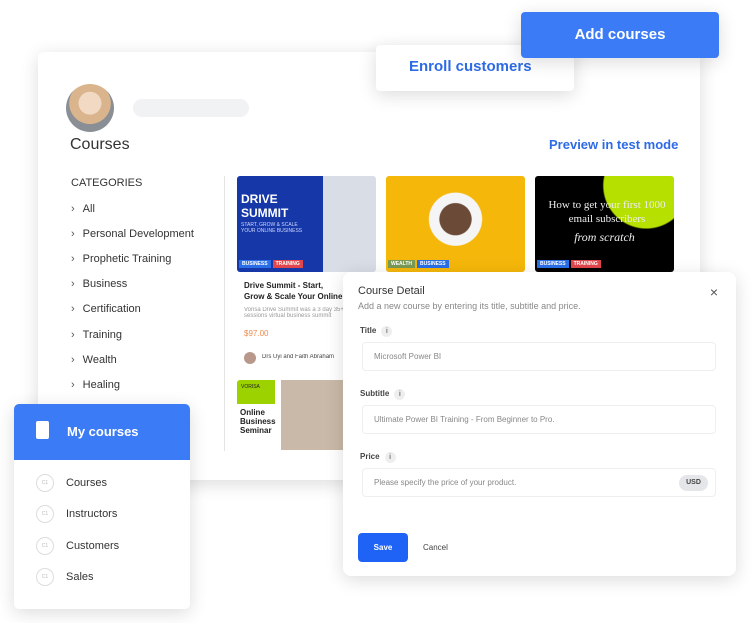 This screenshot has height=623, width=752. What do you see at coordinates (94, 360) in the screenshot?
I see `category-wealth: Wealth` at bounding box center [94, 360].